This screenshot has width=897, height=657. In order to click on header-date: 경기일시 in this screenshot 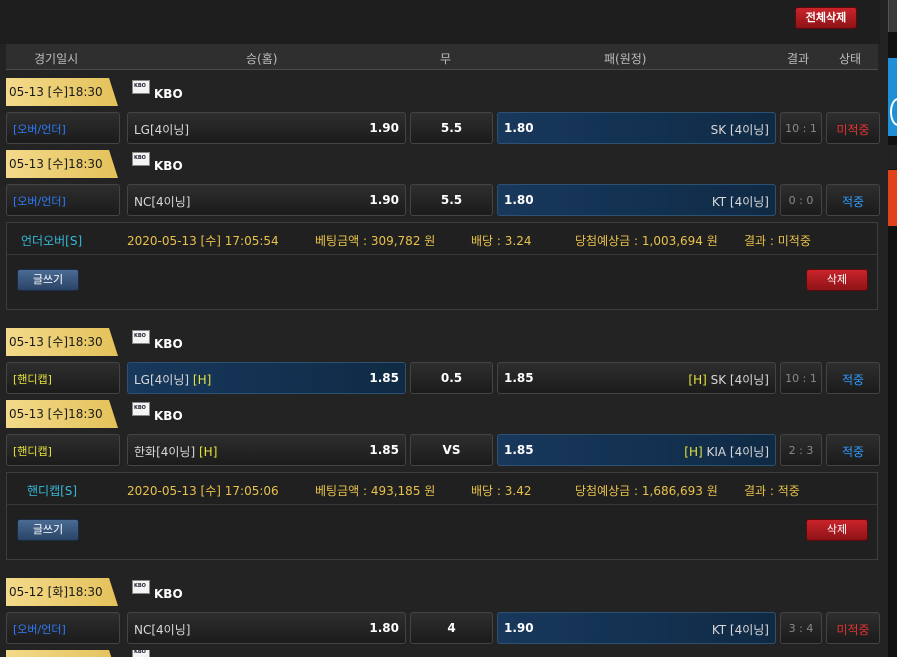, I will do `click(56, 59)`.